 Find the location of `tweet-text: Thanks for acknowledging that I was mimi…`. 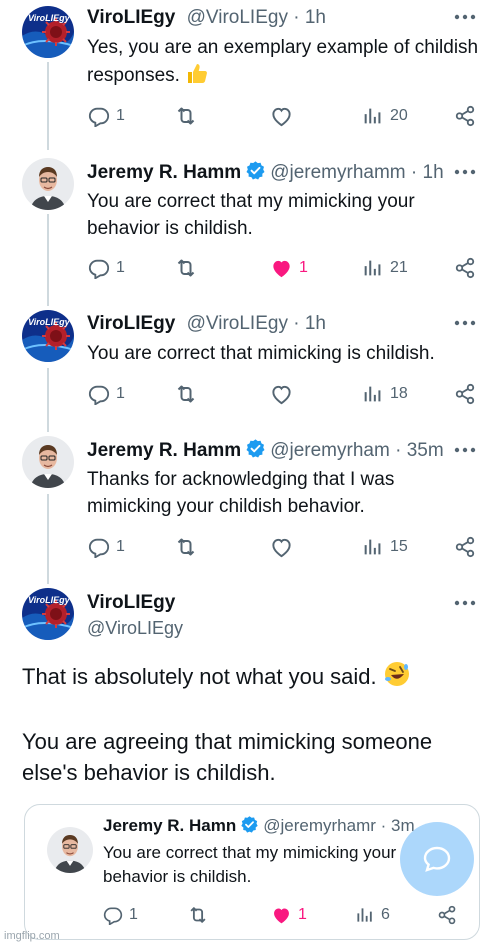

tweet-text: Thanks for acknowledging that I was mimi… is located at coordinates (241, 493).